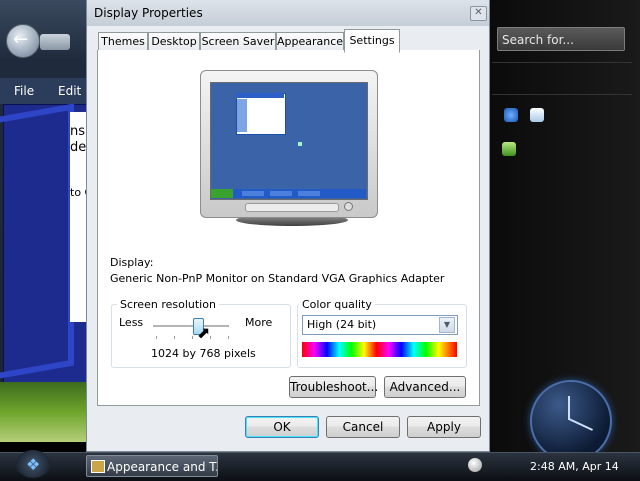 This screenshot has height=481, width=640. Describe the element at coordinates (289, 141) in the screenshot. I see `monitor-screen` at that location.